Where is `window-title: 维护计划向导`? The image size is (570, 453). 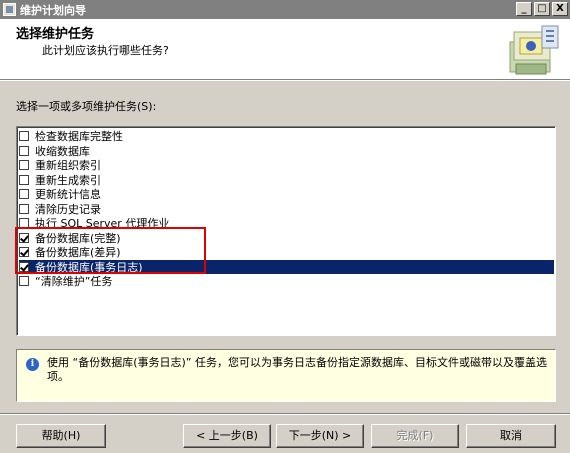
window-title: 维护计划向导 is located at coordinates (53, 10).